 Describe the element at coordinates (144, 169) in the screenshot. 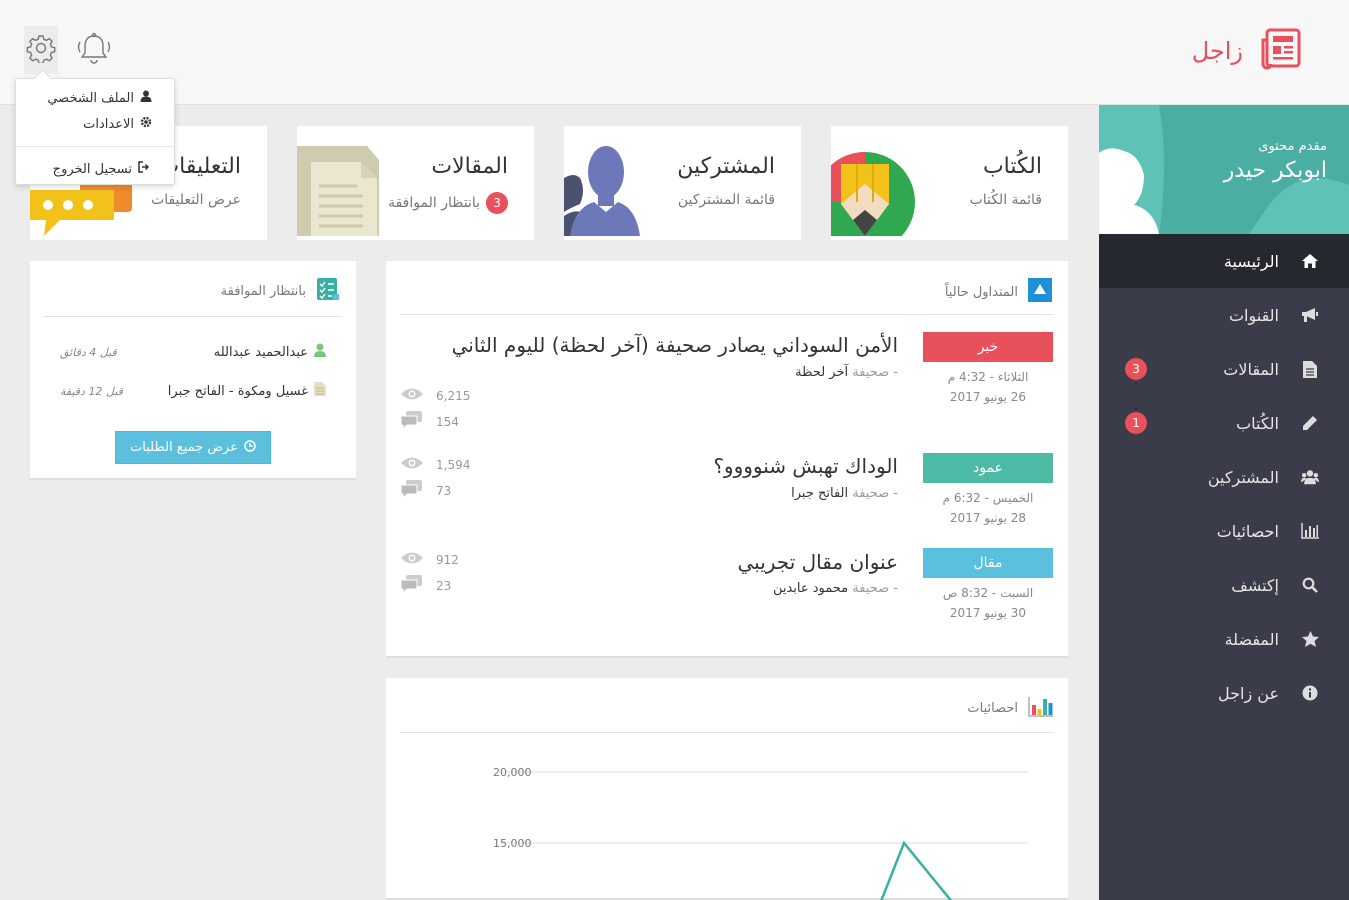

I see `logout-icon` at that location.